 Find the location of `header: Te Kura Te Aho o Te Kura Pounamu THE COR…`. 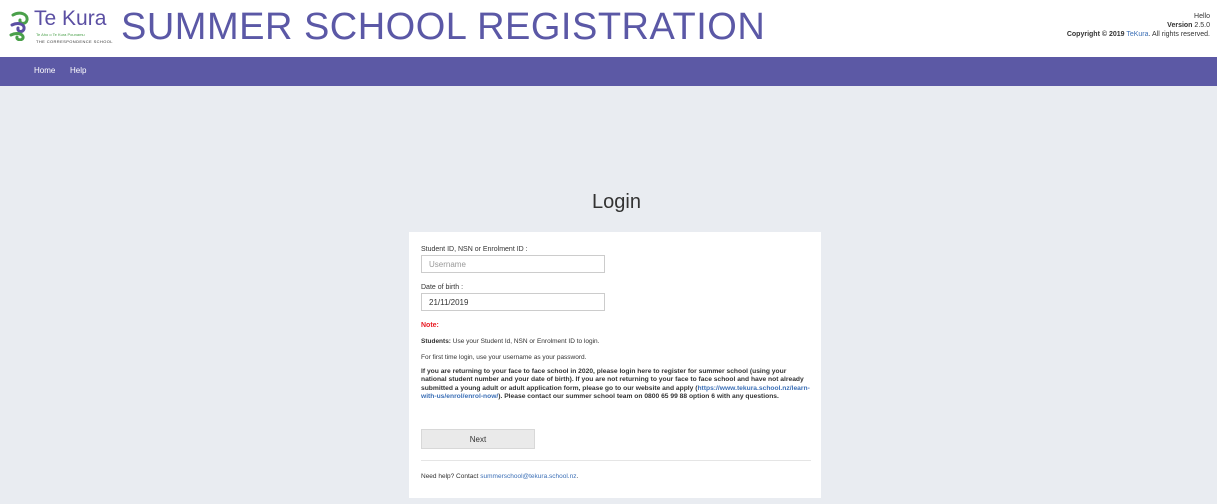

header: Te Kura Te Aho o Te Kura Pounamu THE COR… is located at coordinates (608, 28).